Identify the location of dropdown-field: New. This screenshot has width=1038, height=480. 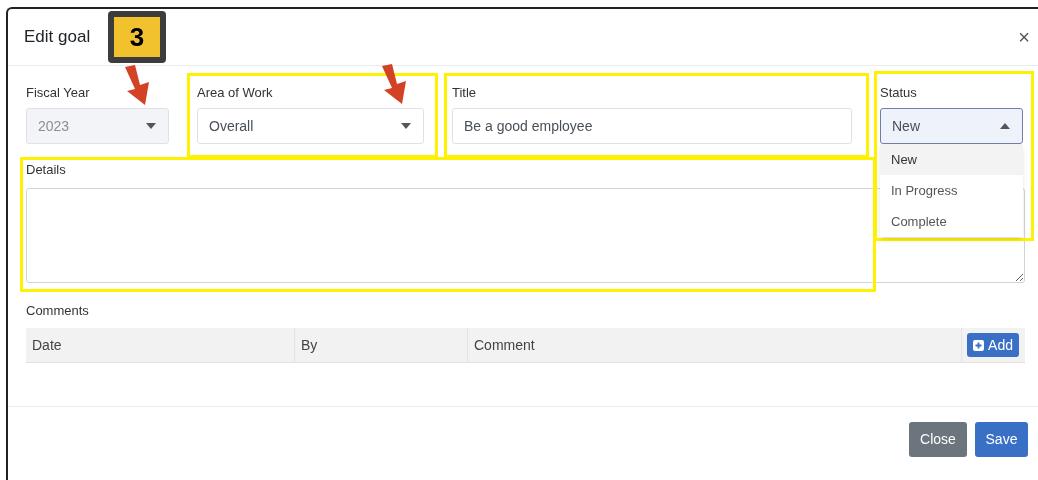
(951, 126).